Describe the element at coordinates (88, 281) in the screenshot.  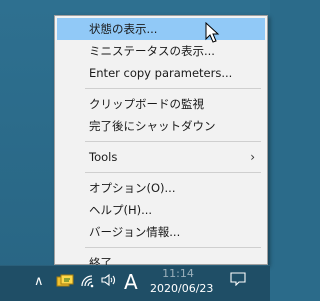
I see `network-icon` at that location.